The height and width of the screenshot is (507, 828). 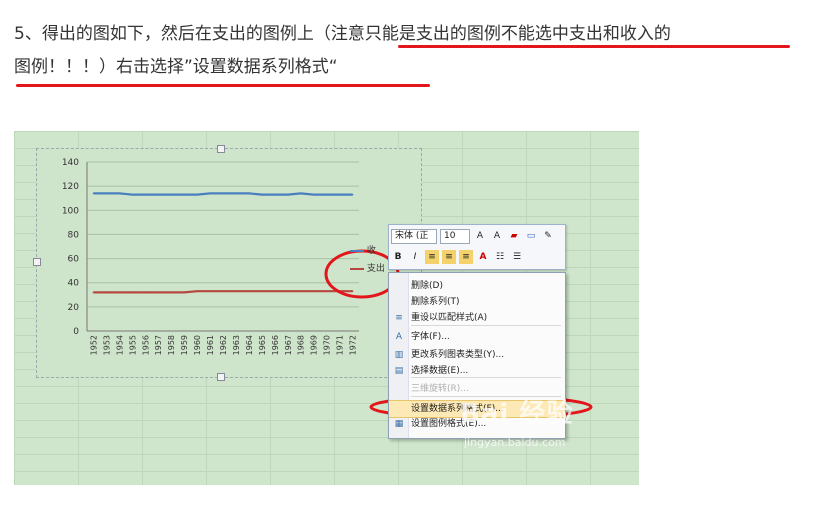 I want to click on mini-toolbar-row2: B I ≡ ≡ ≡ A ☷ ☰, so click(x=457, y=257).